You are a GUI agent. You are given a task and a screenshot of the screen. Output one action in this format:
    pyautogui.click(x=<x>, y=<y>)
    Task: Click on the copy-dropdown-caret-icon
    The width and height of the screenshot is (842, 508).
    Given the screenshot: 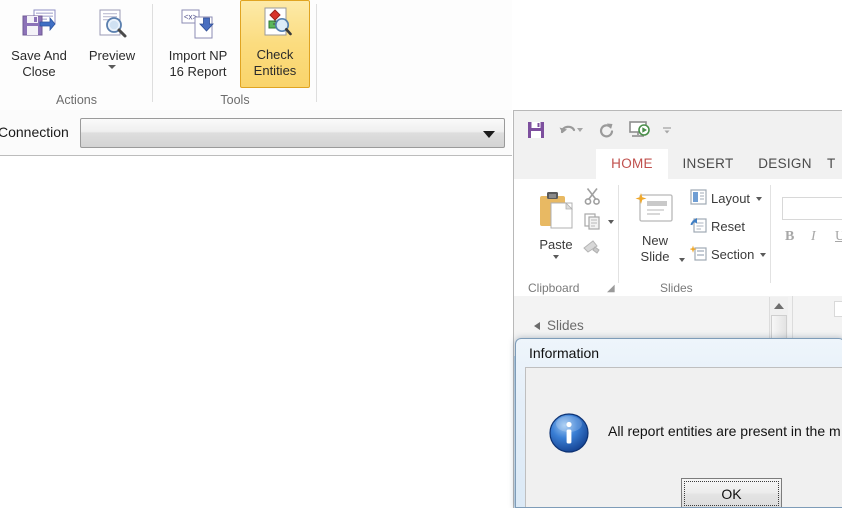 What is the action you would take?
    pyautogui.click(x=611, y=222)
    